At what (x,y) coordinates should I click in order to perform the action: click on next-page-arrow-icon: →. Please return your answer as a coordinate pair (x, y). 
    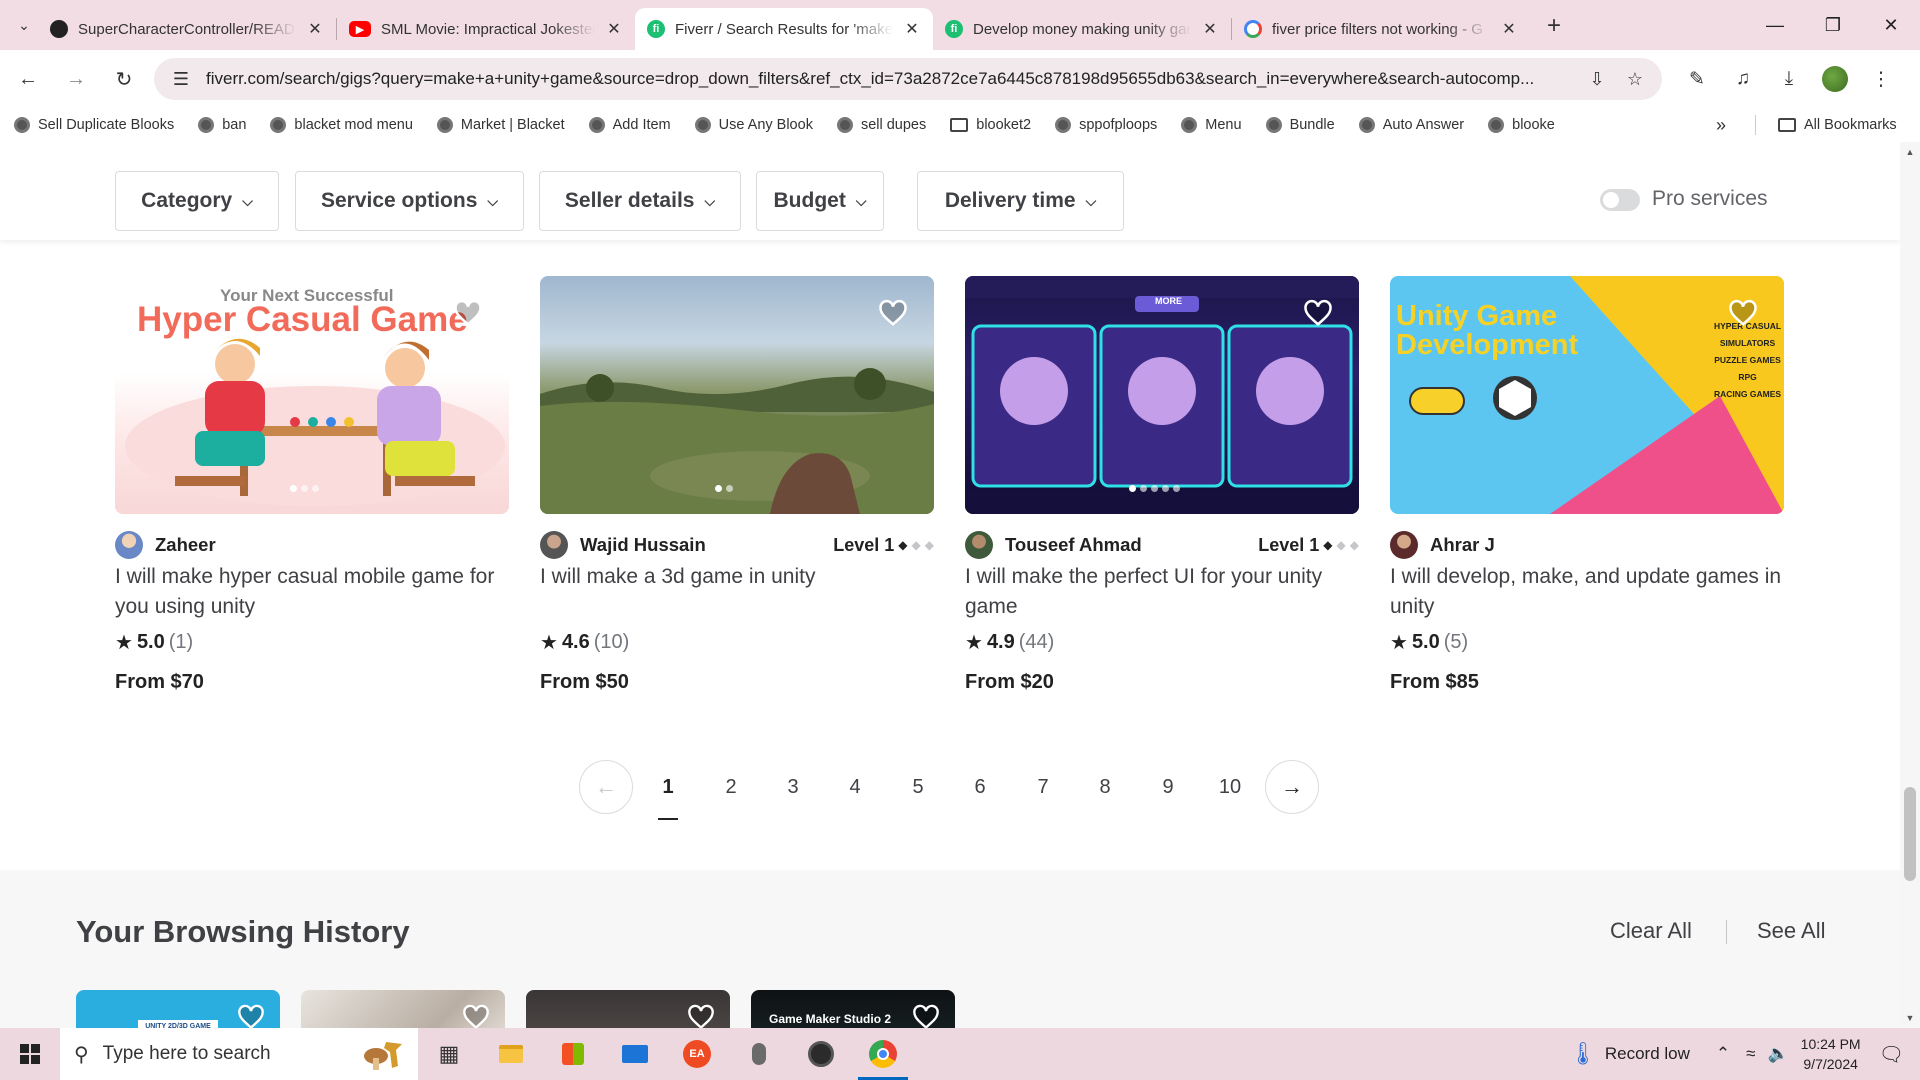
    Looking at the image, I should click on (1292, 787).